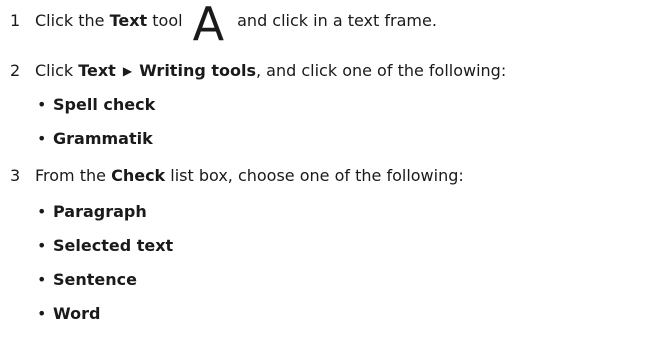  Describe the element at coordinates (165, 20) in the screenshot. I see `step-text-middle: tool` at that location.